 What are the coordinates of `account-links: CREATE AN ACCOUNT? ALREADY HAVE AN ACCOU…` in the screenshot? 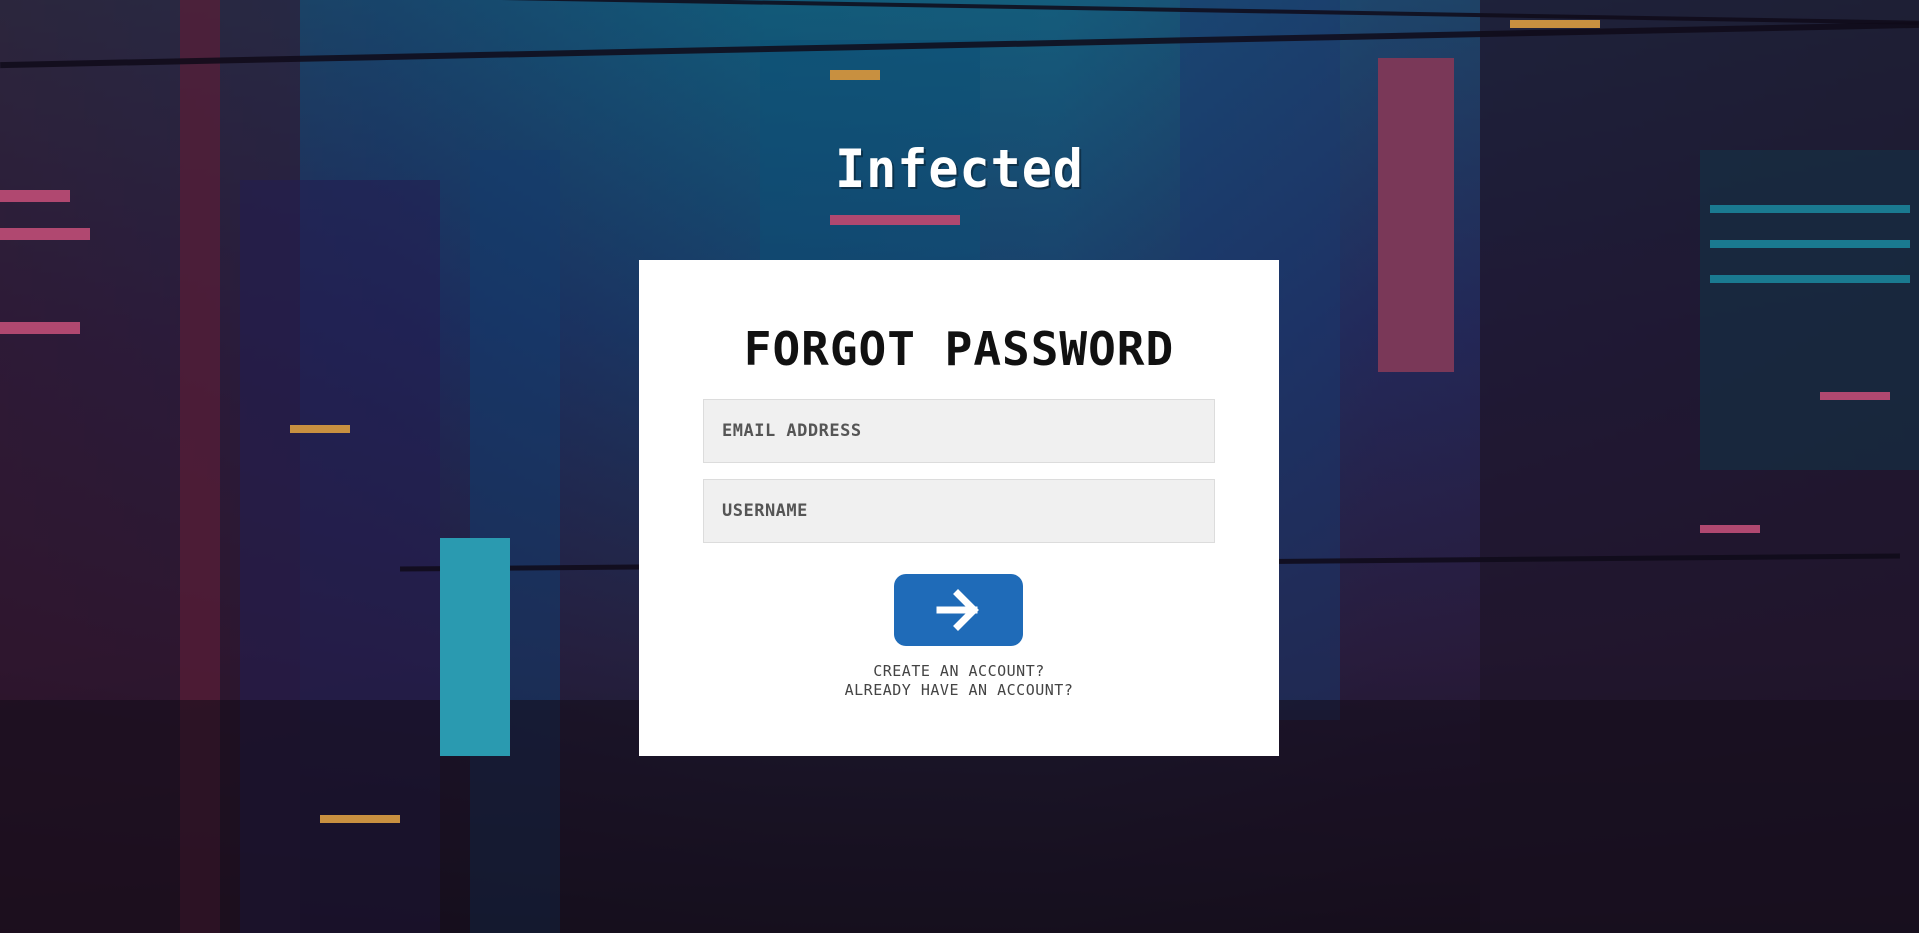 It's located at (959, 681).